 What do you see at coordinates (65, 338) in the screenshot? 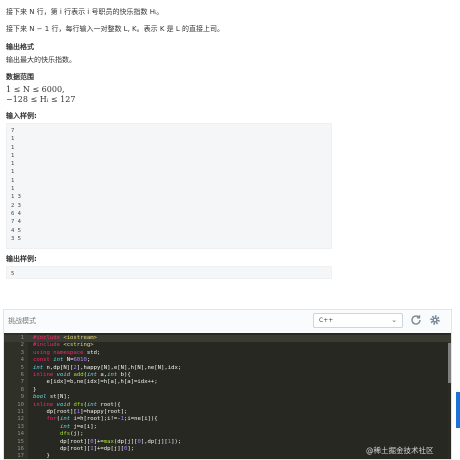
I see `code-text: #include <iostream>` at bounding box center [65, 338].